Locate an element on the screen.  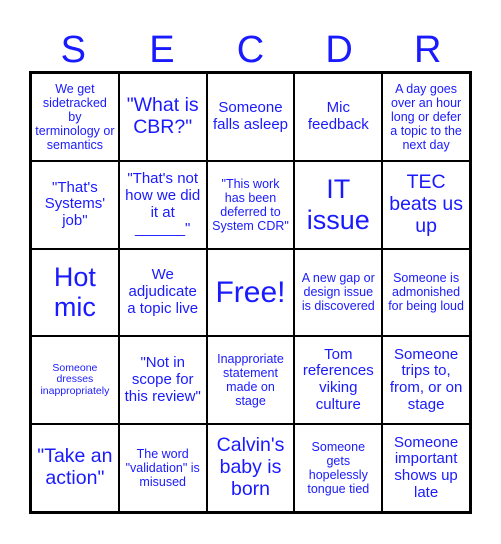
cell-text: Inapproriate statement made on stage is located at coordinates (250, 380).